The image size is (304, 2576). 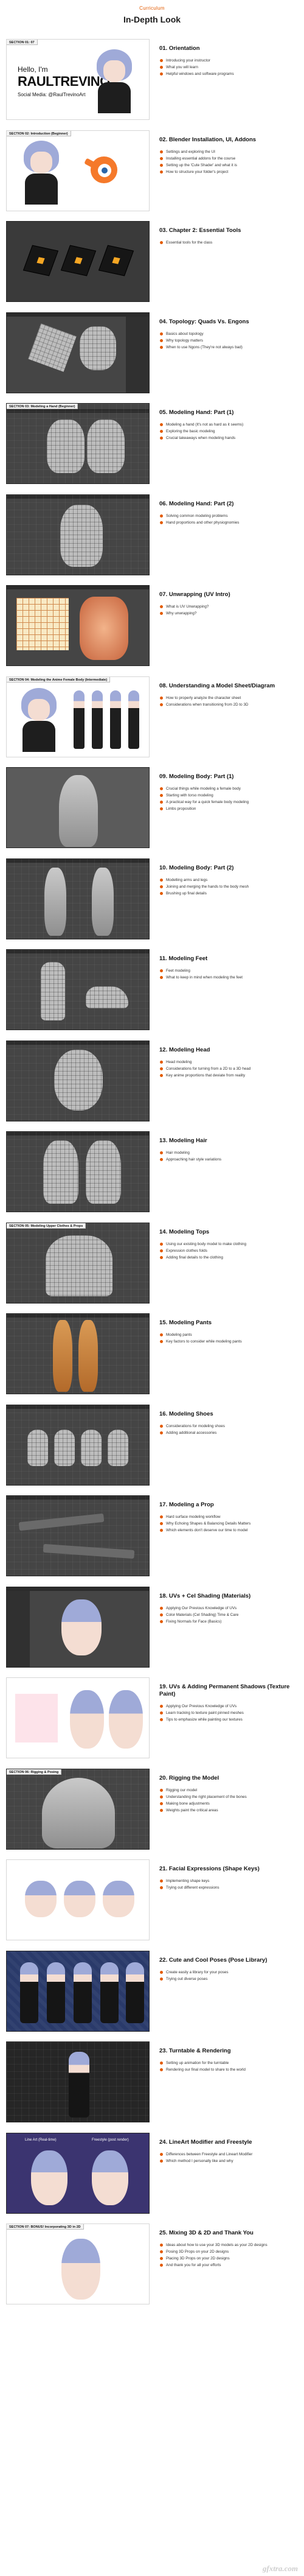 I want to click on lesson-bullet: Head modeling, so click(x=229, y=1062).